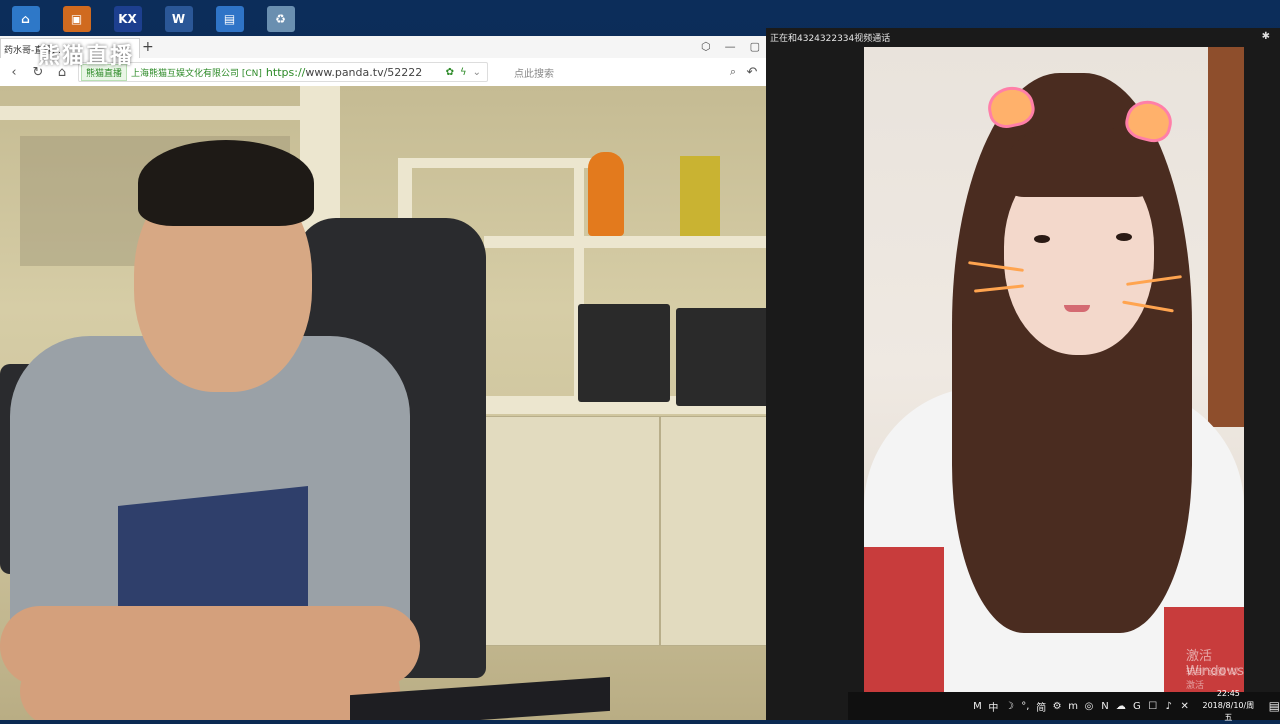 This screenshot has width=1280, height=724. Describe the element at coordinates (904, 619) in the screenshot. I see `jacket-stripe` at that location.